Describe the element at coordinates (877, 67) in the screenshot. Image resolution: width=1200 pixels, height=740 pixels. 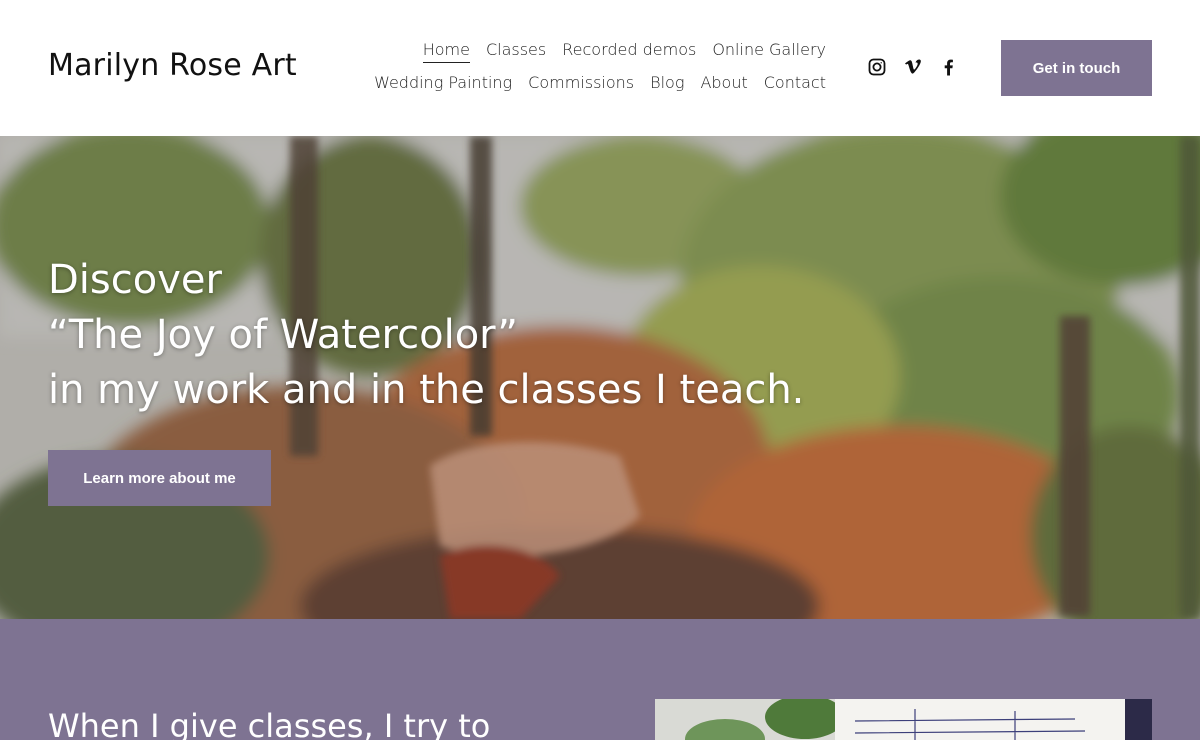
I see `instagram-icon` at that location.